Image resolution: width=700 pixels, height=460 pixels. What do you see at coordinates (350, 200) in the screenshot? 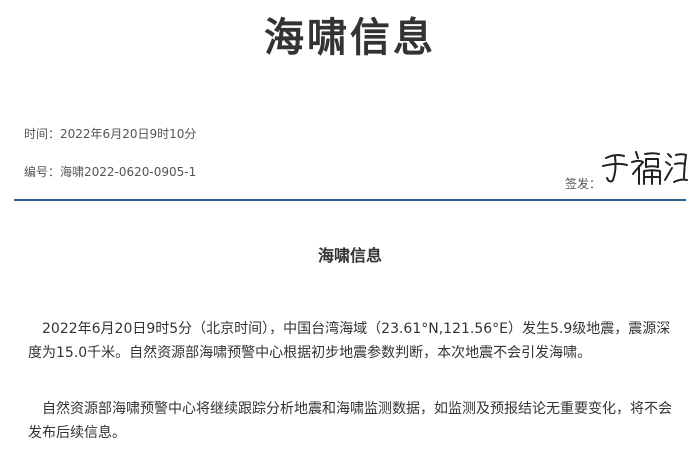
I see `header-divider` at bounding box center [350, 200].